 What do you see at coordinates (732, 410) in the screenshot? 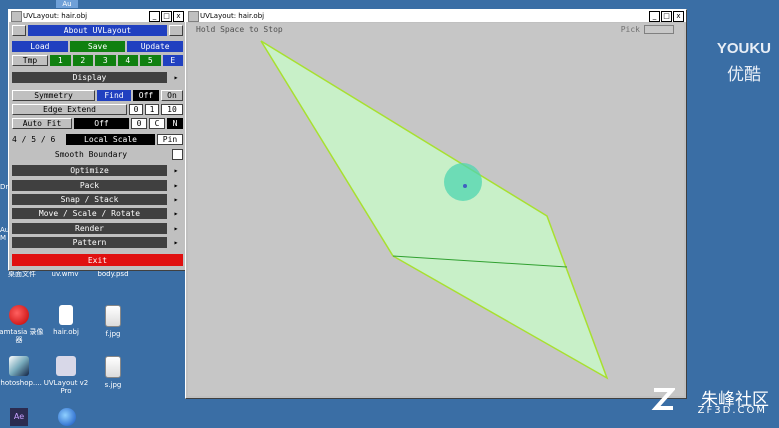
I see `site-en-watermark: ZF3D.COM` at bounding box center [732, 410].